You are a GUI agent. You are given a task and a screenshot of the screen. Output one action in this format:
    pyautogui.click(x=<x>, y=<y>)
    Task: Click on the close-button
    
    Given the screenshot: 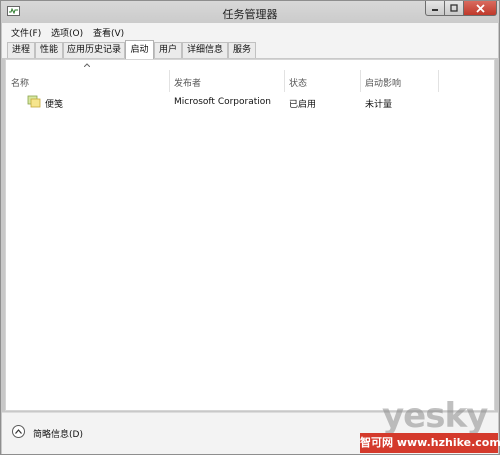 What is the action you would take?
    pyautogui.click(x=480, y=8)
    